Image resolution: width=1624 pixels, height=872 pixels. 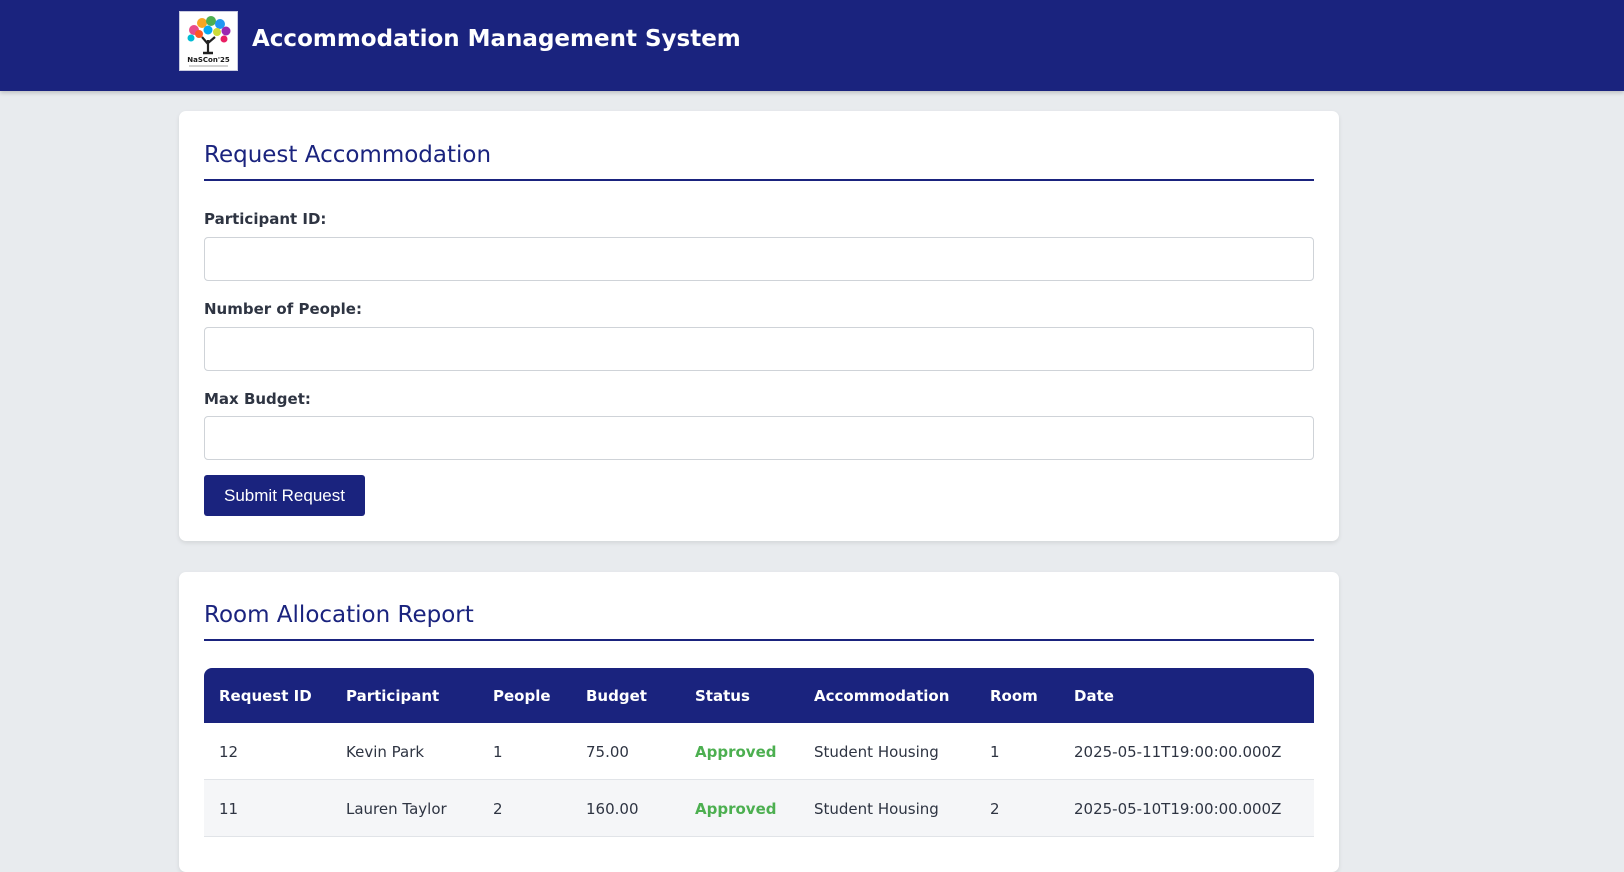 What do you see at coordinates (1014, 696) in the screenshot?
I see `column-header-room: Room` at bounding box center [1014, 696].